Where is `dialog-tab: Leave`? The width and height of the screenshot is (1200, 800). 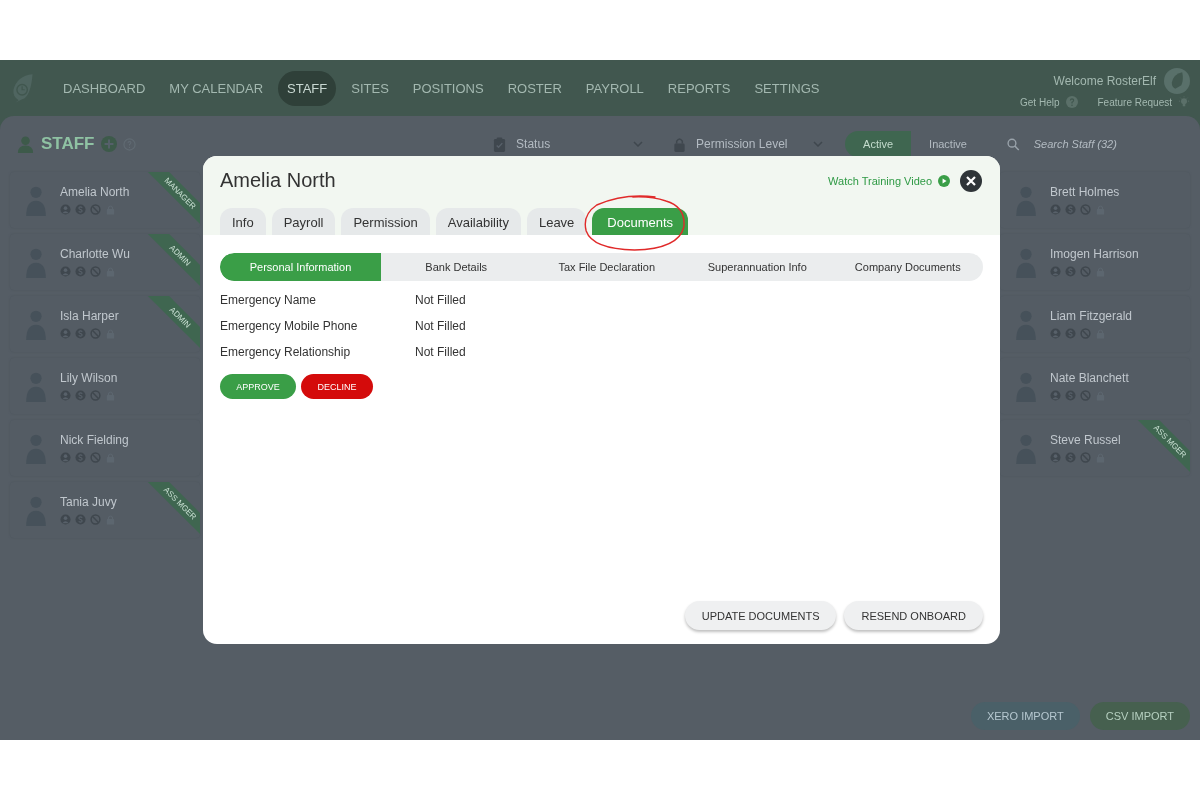
dialog-tab: Leave is located at coordinates (556, 221).